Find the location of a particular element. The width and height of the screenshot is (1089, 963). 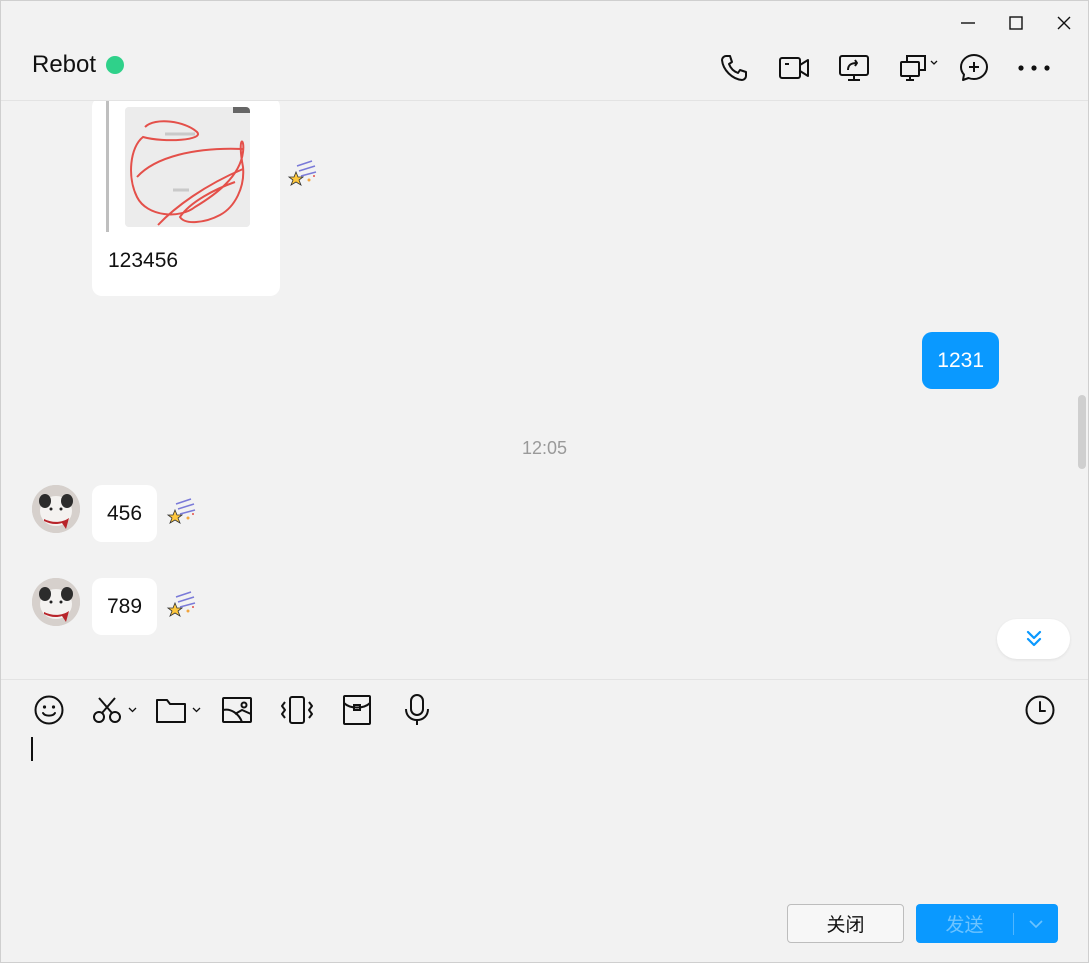

maximize-icon is located at coordinates (1016, 23).